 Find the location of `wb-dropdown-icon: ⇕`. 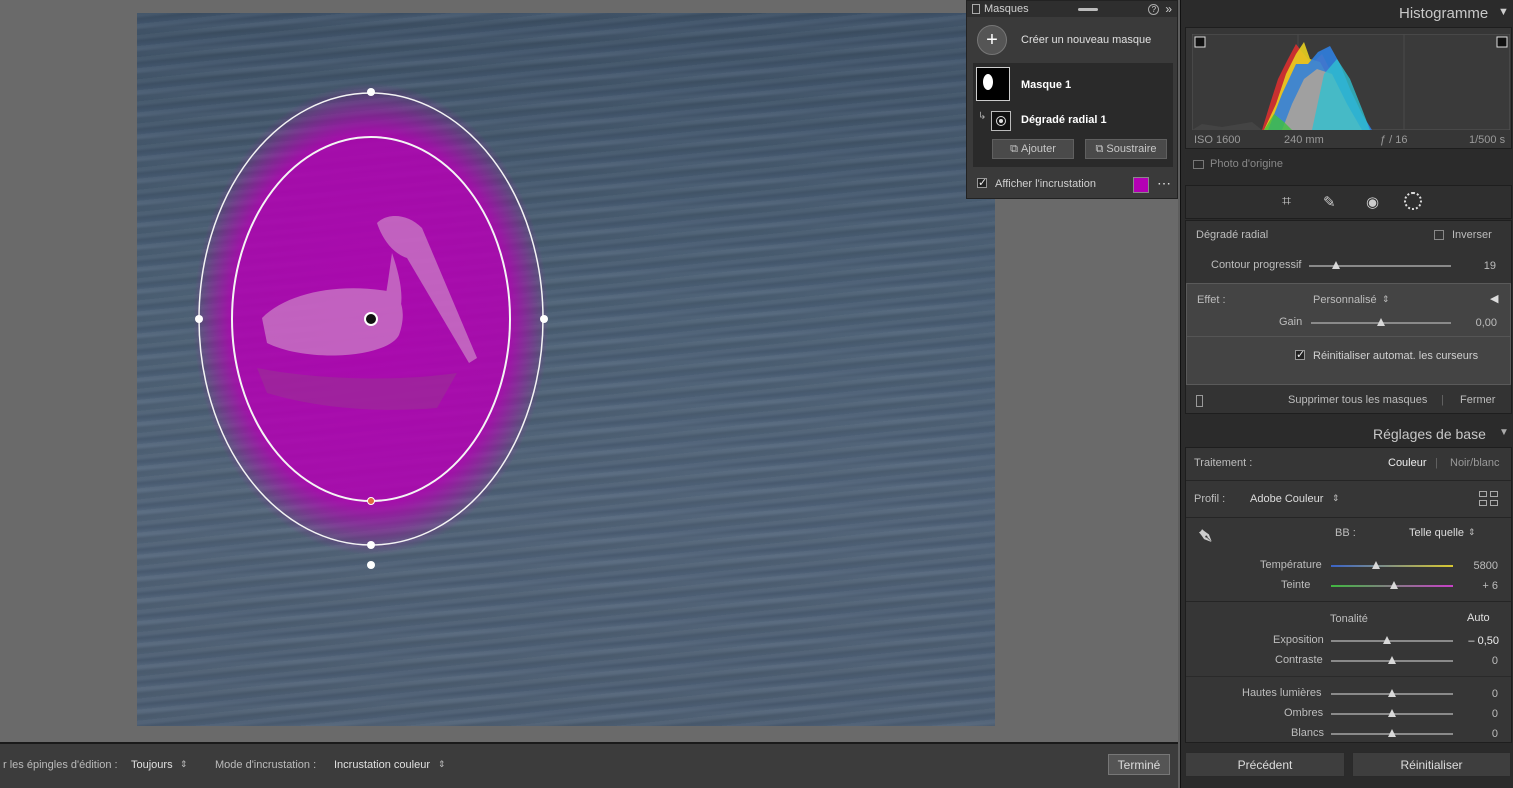

wb-dropdown-icon: ⇕ is located at coordinates (1472, 532).